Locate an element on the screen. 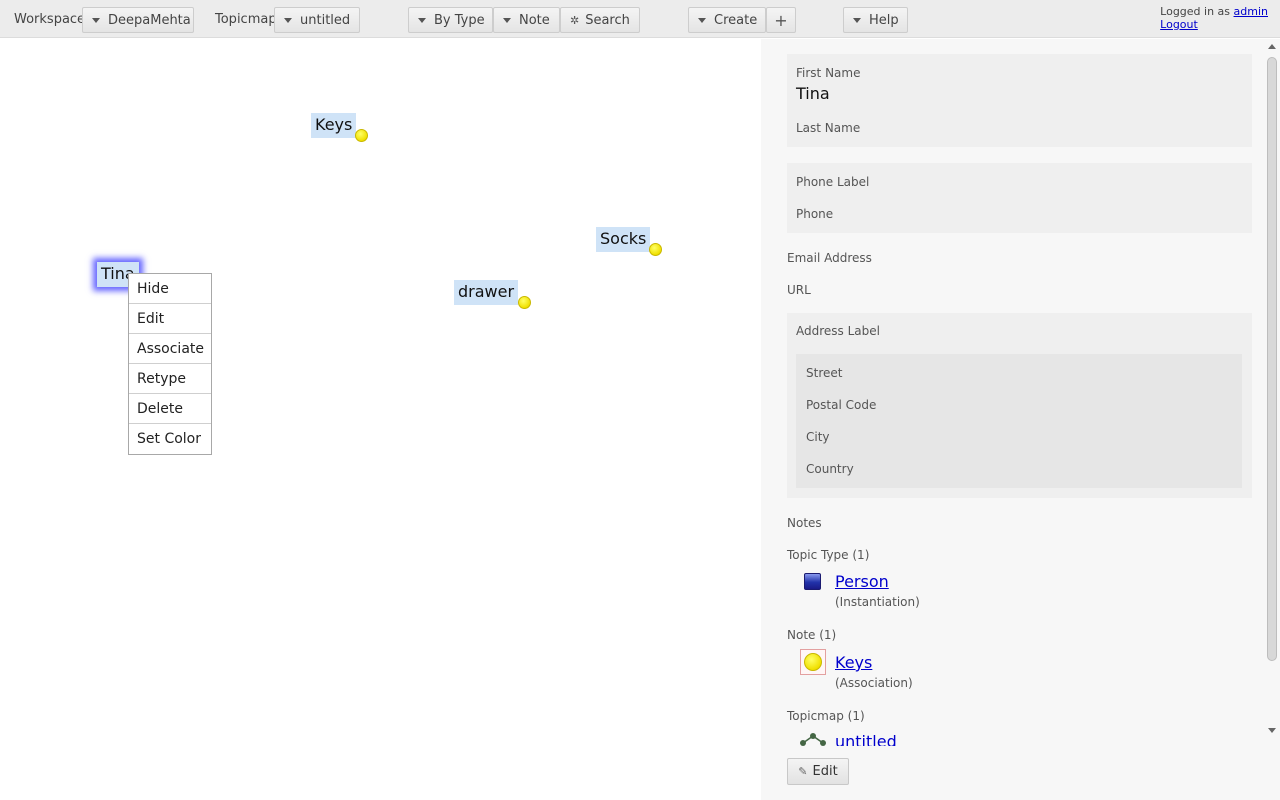 This screenshot has width=1280, height=800. topic-drawer: drawer is located at coordinates (486, 292).